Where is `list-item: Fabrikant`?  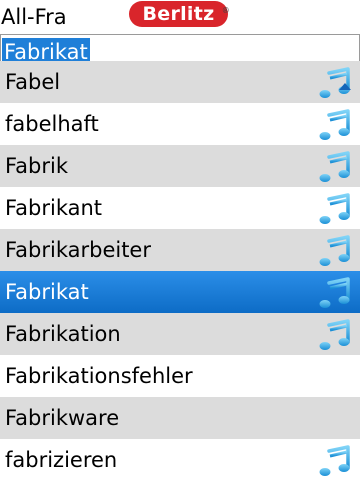 list-item: Fabrikant is located at coordinates (180, 208).